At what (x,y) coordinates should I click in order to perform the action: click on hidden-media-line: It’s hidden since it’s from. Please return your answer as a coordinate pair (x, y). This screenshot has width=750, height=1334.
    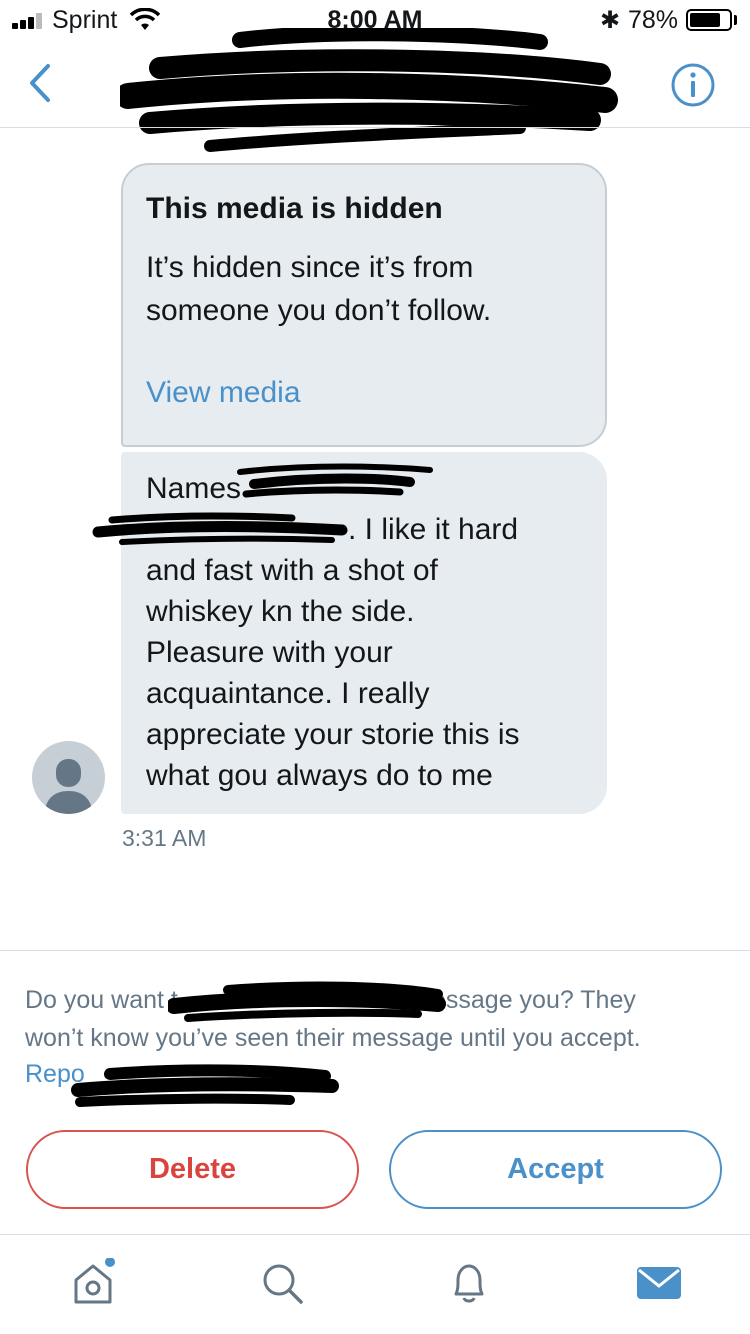
    Looking at the image, I should click on (310, 267).